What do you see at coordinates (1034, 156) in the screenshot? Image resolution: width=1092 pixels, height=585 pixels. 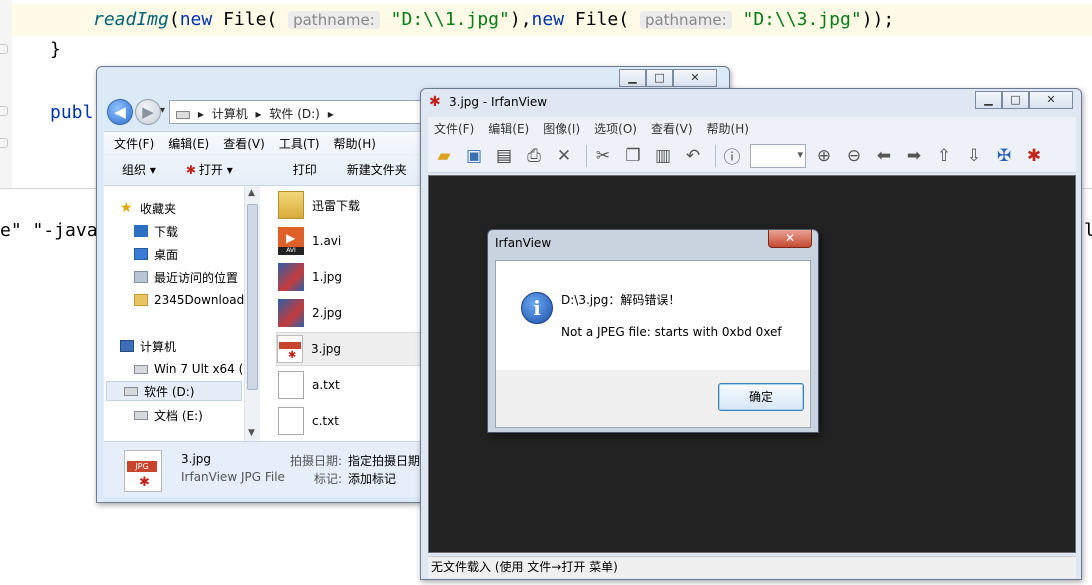 I see `irfanview-about-icon: ✱` at bounding box center [1034, 156].